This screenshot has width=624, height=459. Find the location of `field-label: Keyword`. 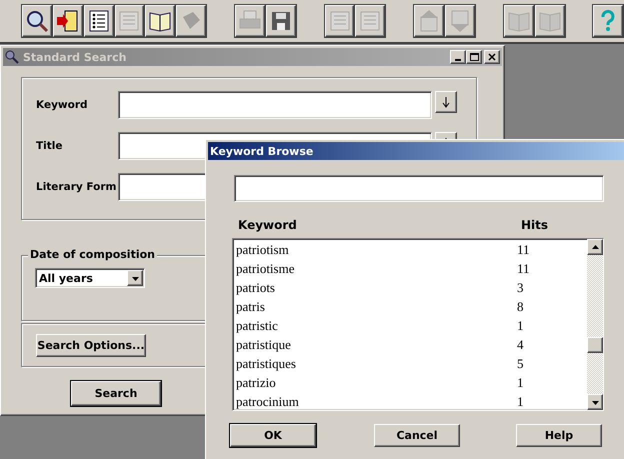

field-label: Keyword is located at coordinates (62, 105).